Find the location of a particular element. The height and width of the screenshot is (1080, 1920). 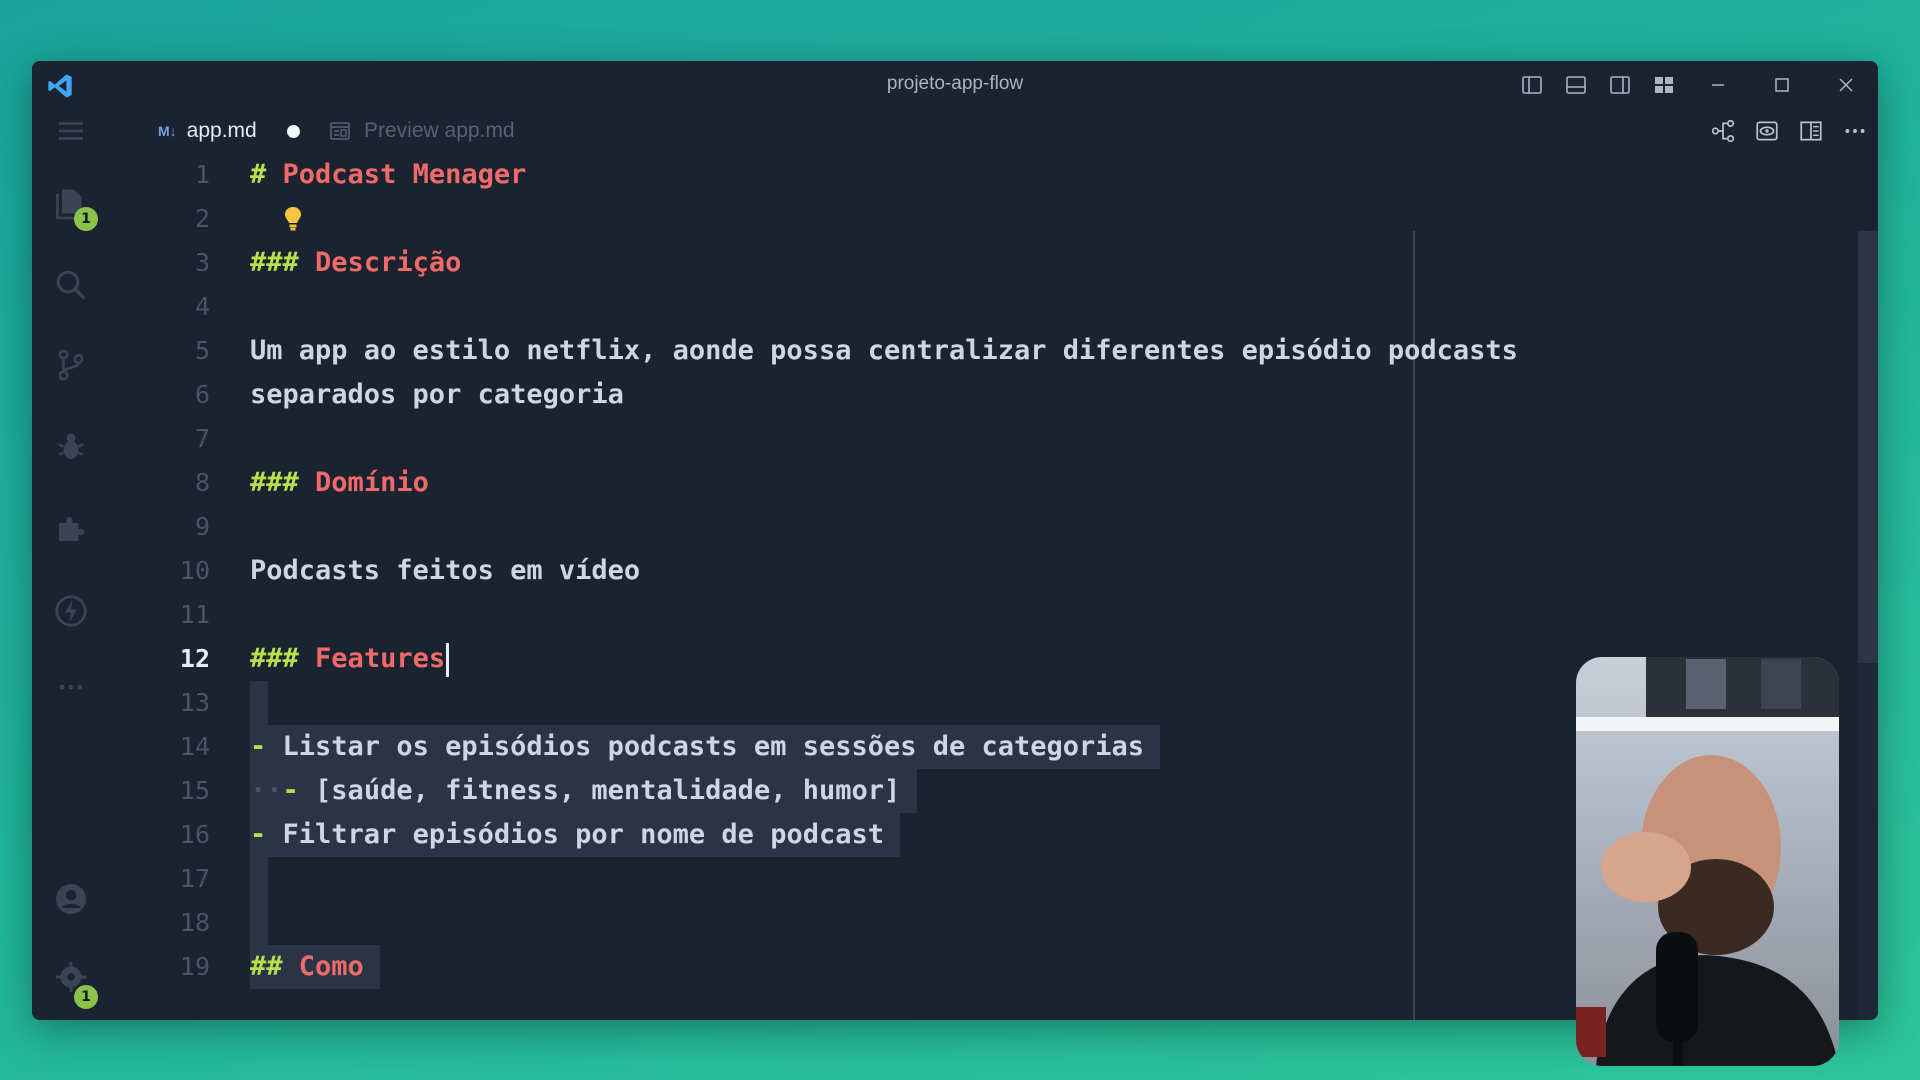

activity-settings: 1 is located at coordinates (71, 977).